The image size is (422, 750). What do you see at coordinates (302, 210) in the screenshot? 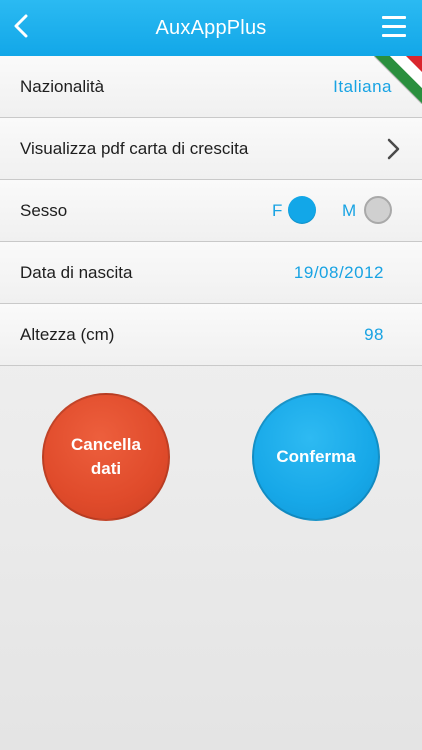
I see `sex-option-f-radio` at bounding box center [302, 210].